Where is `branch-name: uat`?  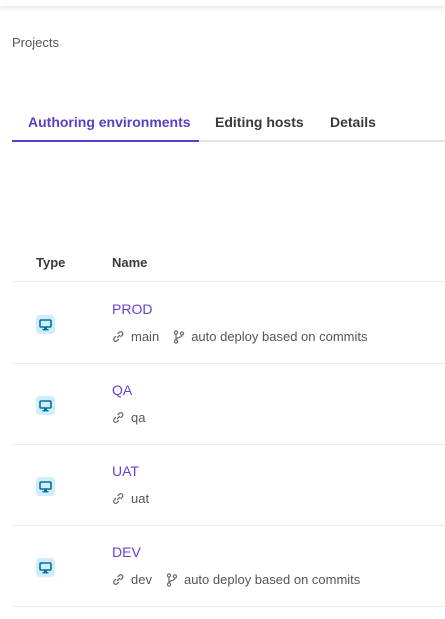
branch-name: uat is located at coordinates (140, 498).